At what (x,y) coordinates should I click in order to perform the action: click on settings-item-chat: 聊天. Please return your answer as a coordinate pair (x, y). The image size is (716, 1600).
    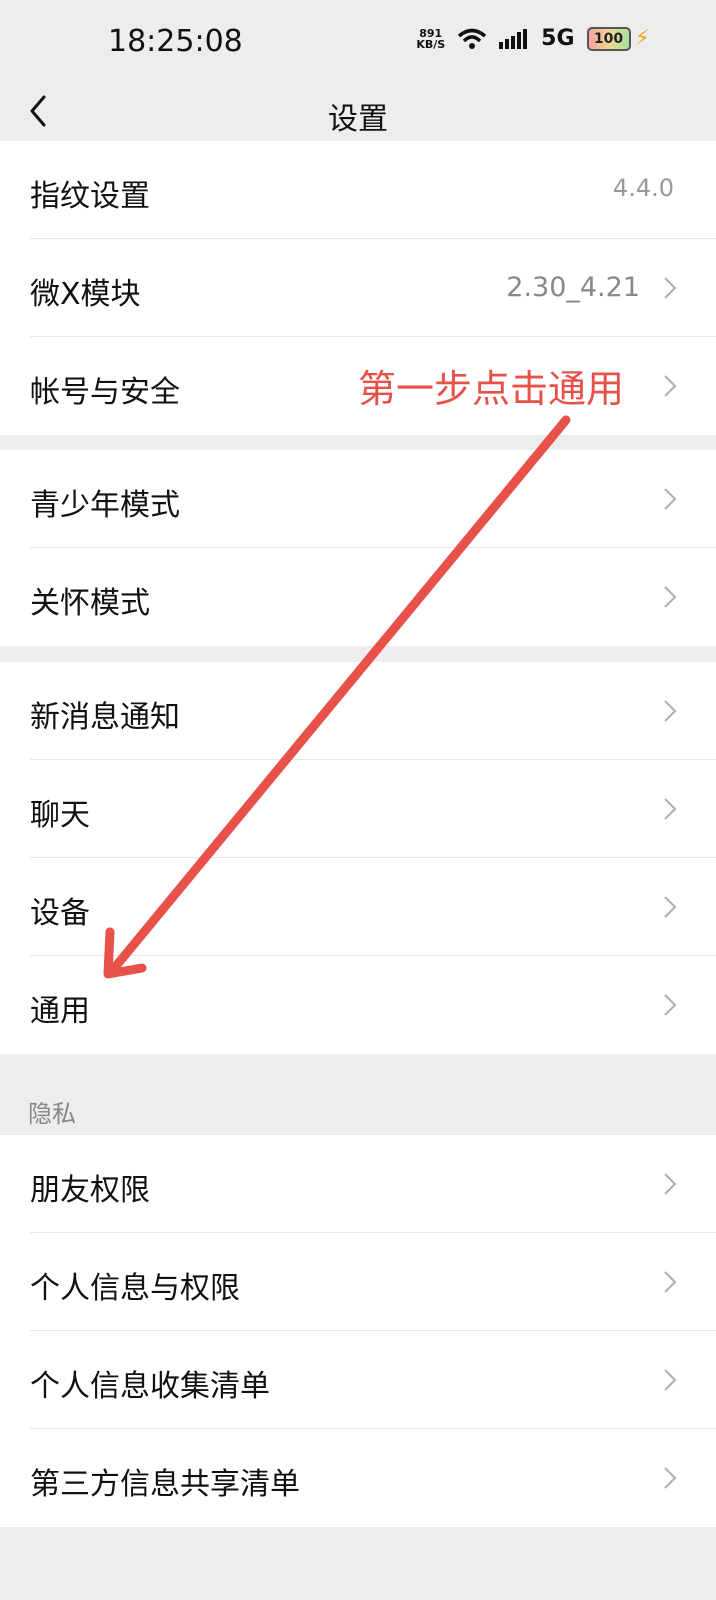
    Looking at the image, I should click on (358, 809).